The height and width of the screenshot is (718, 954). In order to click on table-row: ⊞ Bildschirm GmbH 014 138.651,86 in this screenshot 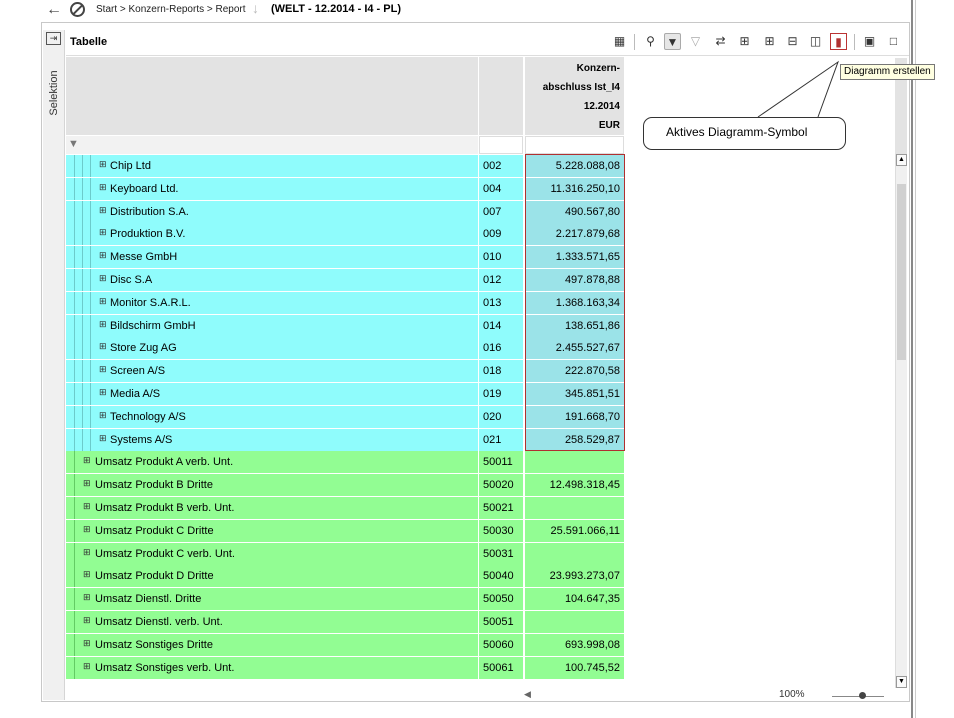, I will do `click(345, 325)`.